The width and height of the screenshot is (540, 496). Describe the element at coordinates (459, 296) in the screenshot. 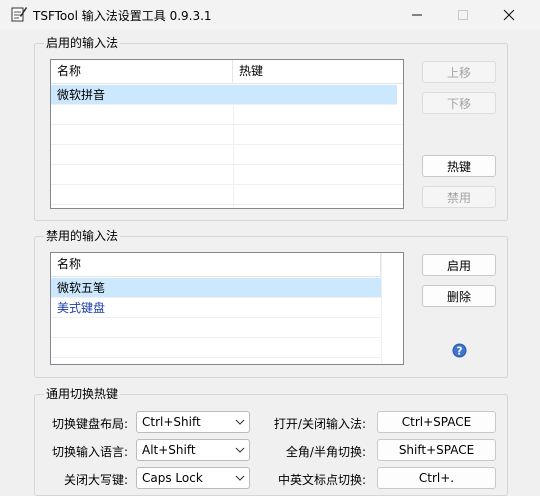

I see `delete-button: 删除` at that location.